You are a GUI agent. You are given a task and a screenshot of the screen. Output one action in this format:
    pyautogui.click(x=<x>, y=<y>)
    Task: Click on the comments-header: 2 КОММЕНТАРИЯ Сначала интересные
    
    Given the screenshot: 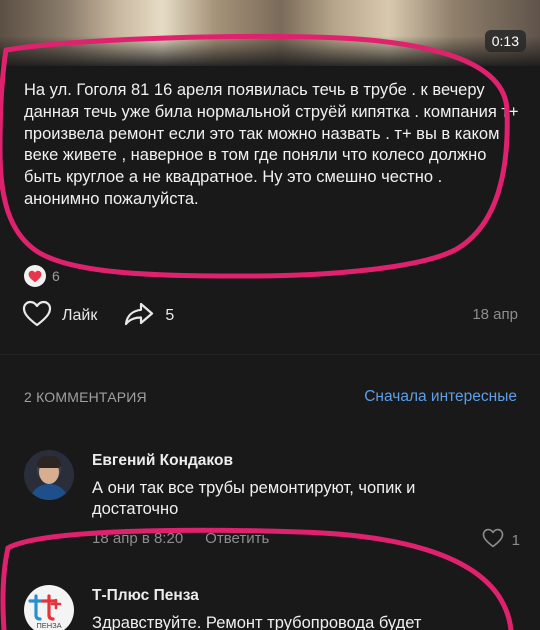 What is the action you would take?
    pyautogui.click(x=270, y=397)
    